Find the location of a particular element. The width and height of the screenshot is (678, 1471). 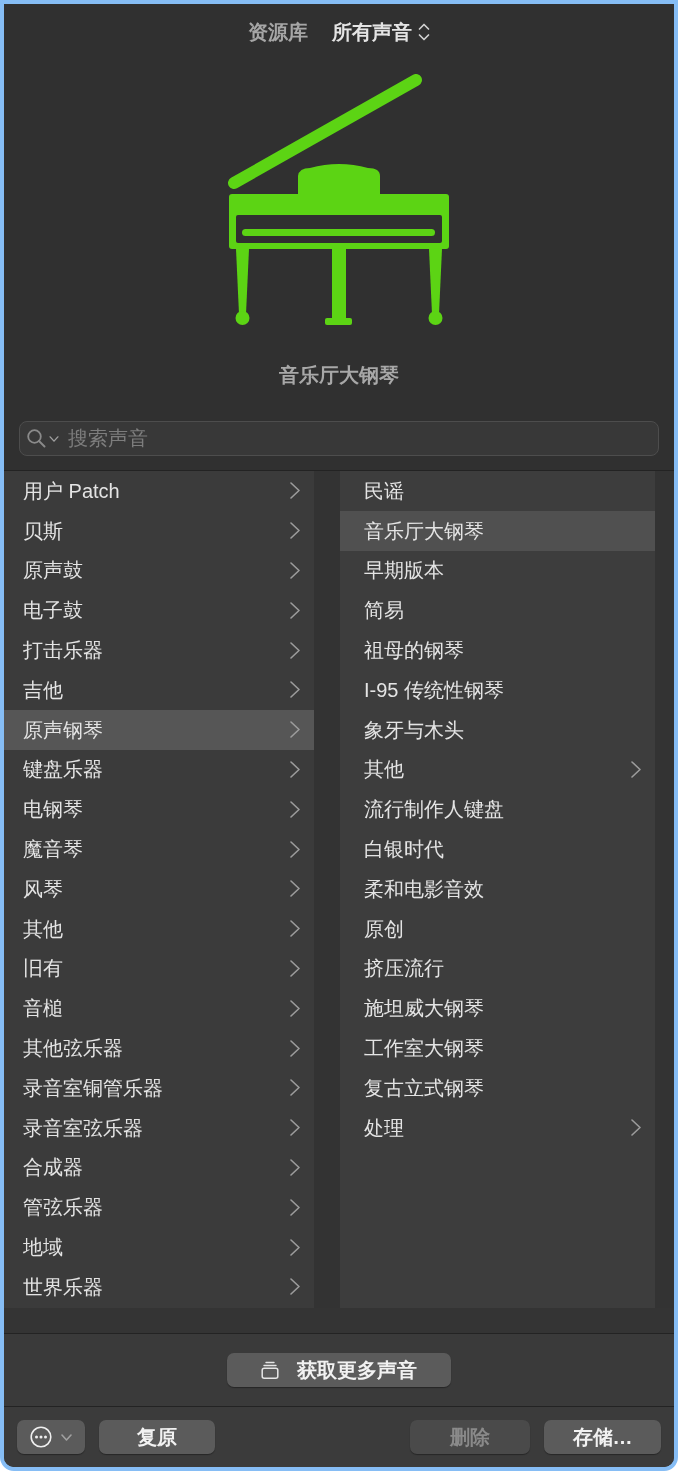

sound-item: 施坦威大钢琴 is located at coordinates (497, 1008).